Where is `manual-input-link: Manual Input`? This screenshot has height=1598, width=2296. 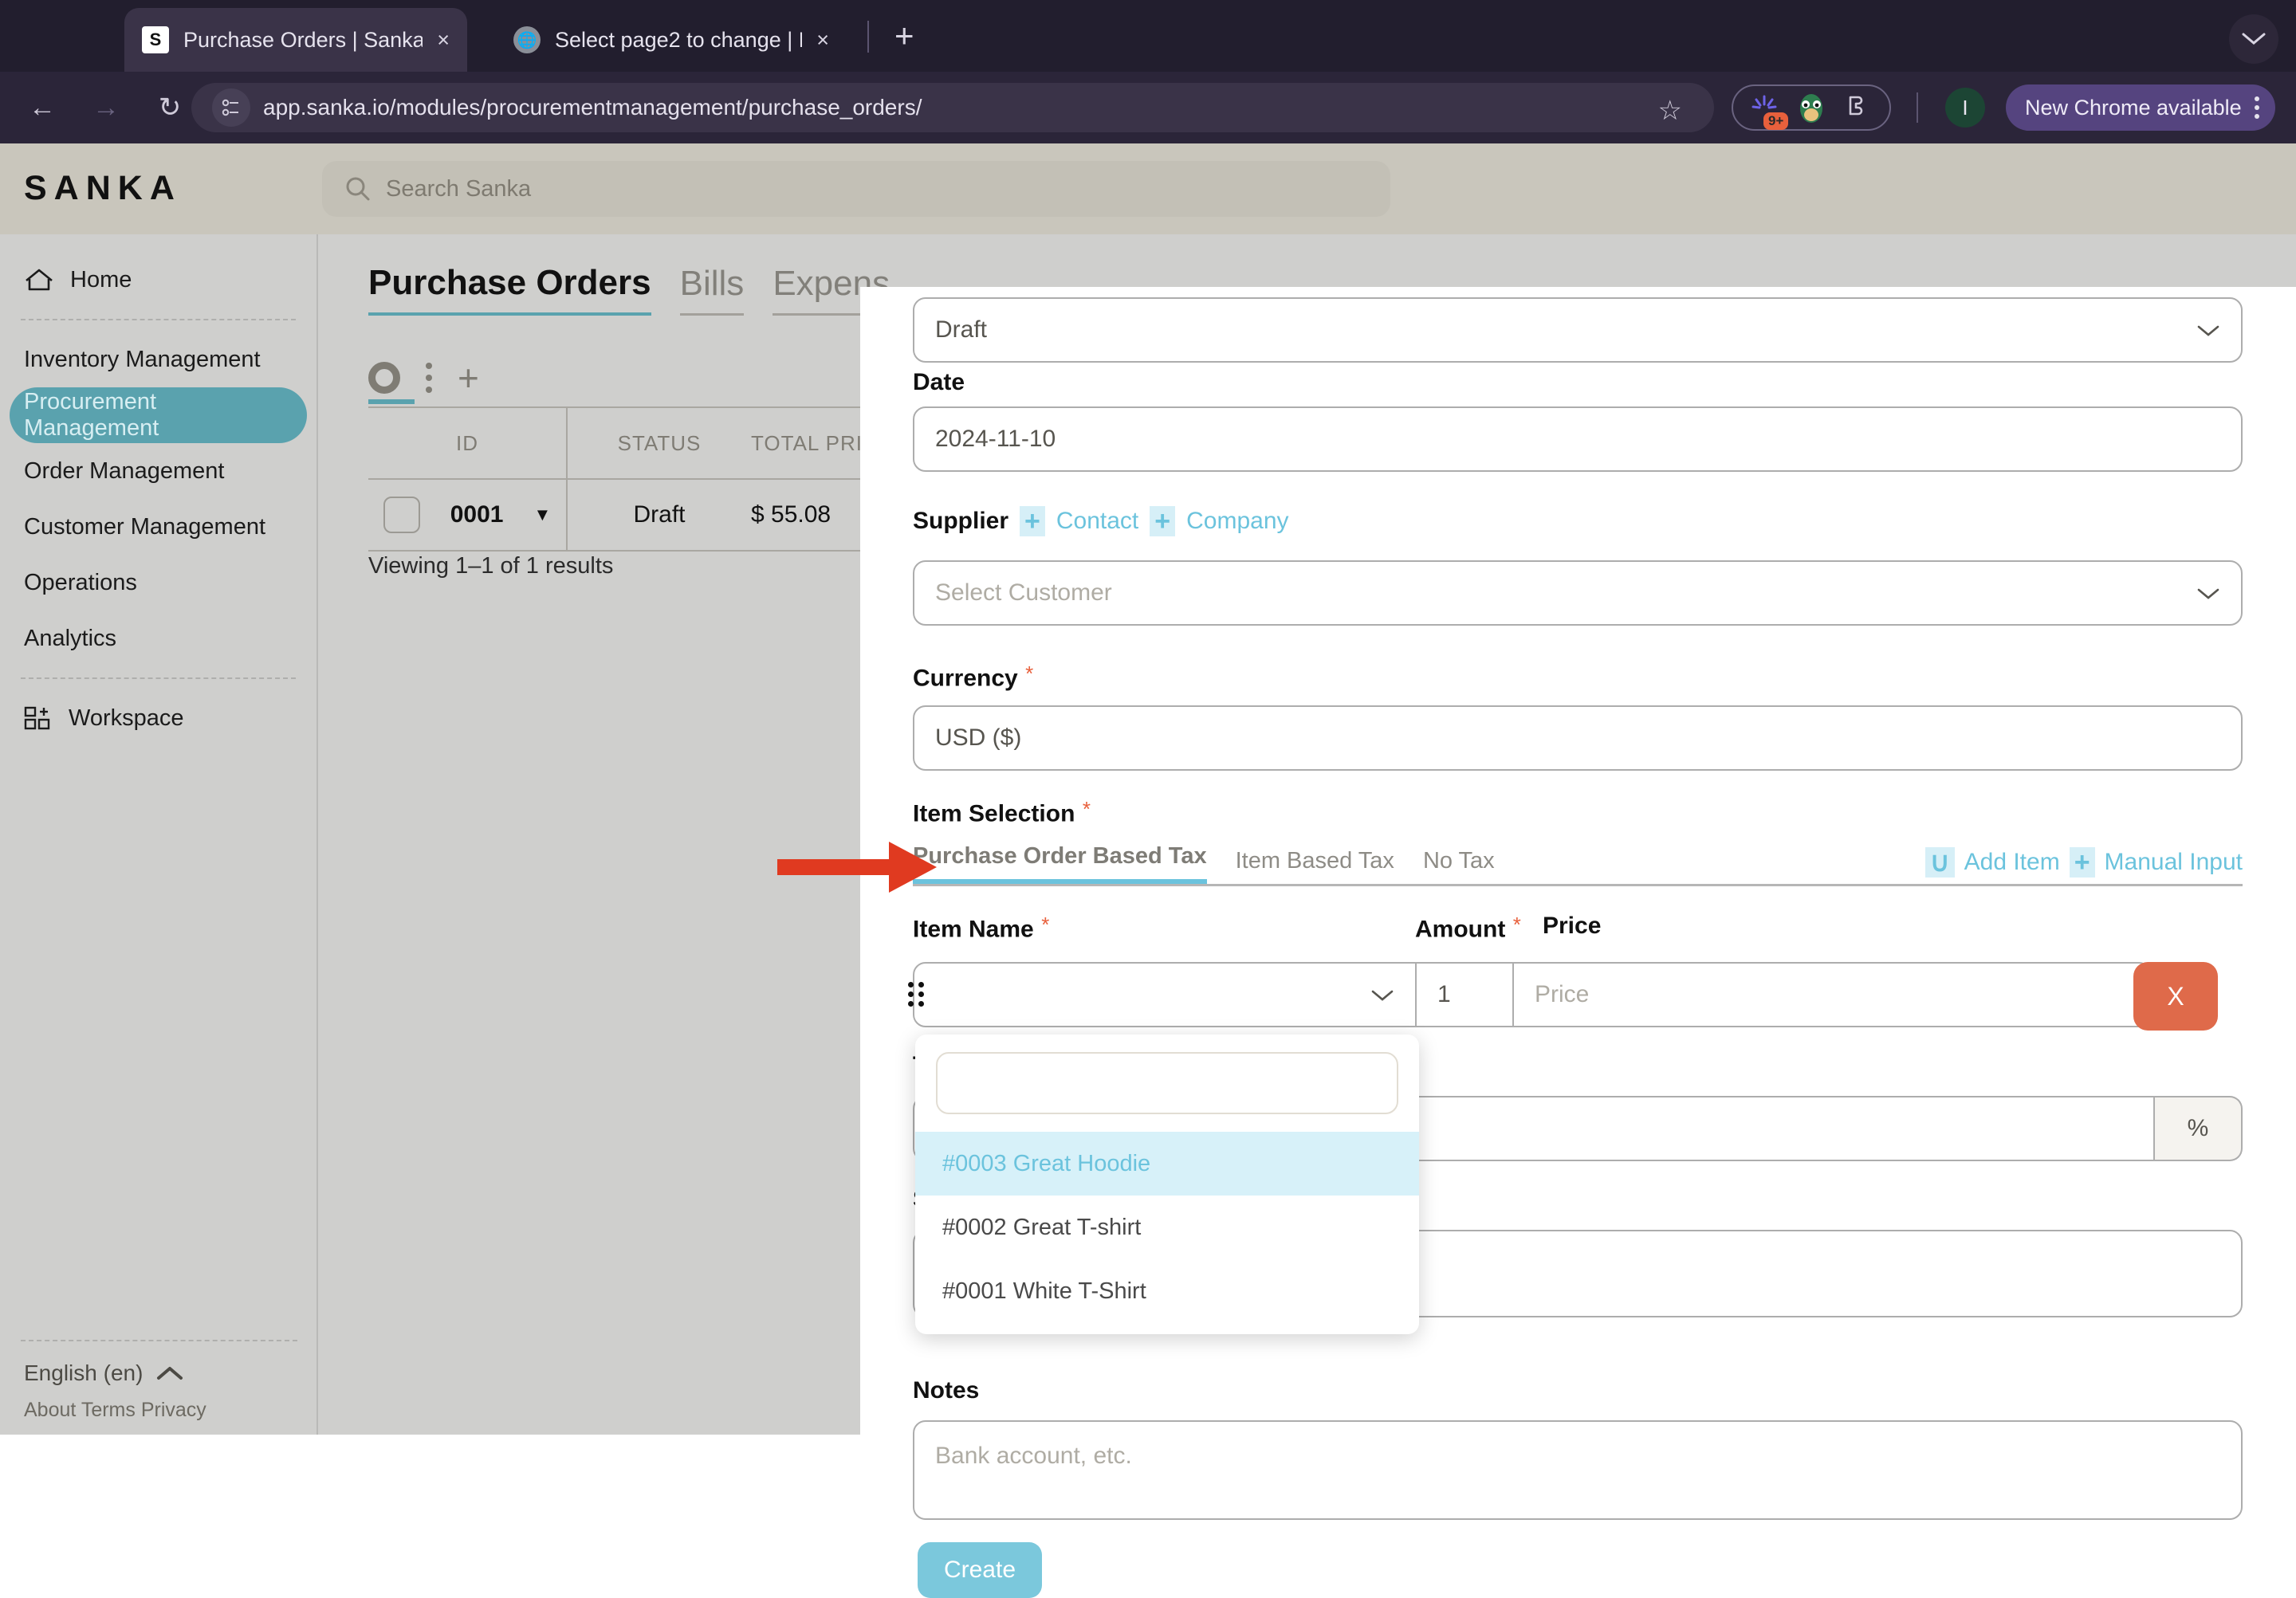 manual-input-link: Manual Input is located at coordinates (2174, 863).